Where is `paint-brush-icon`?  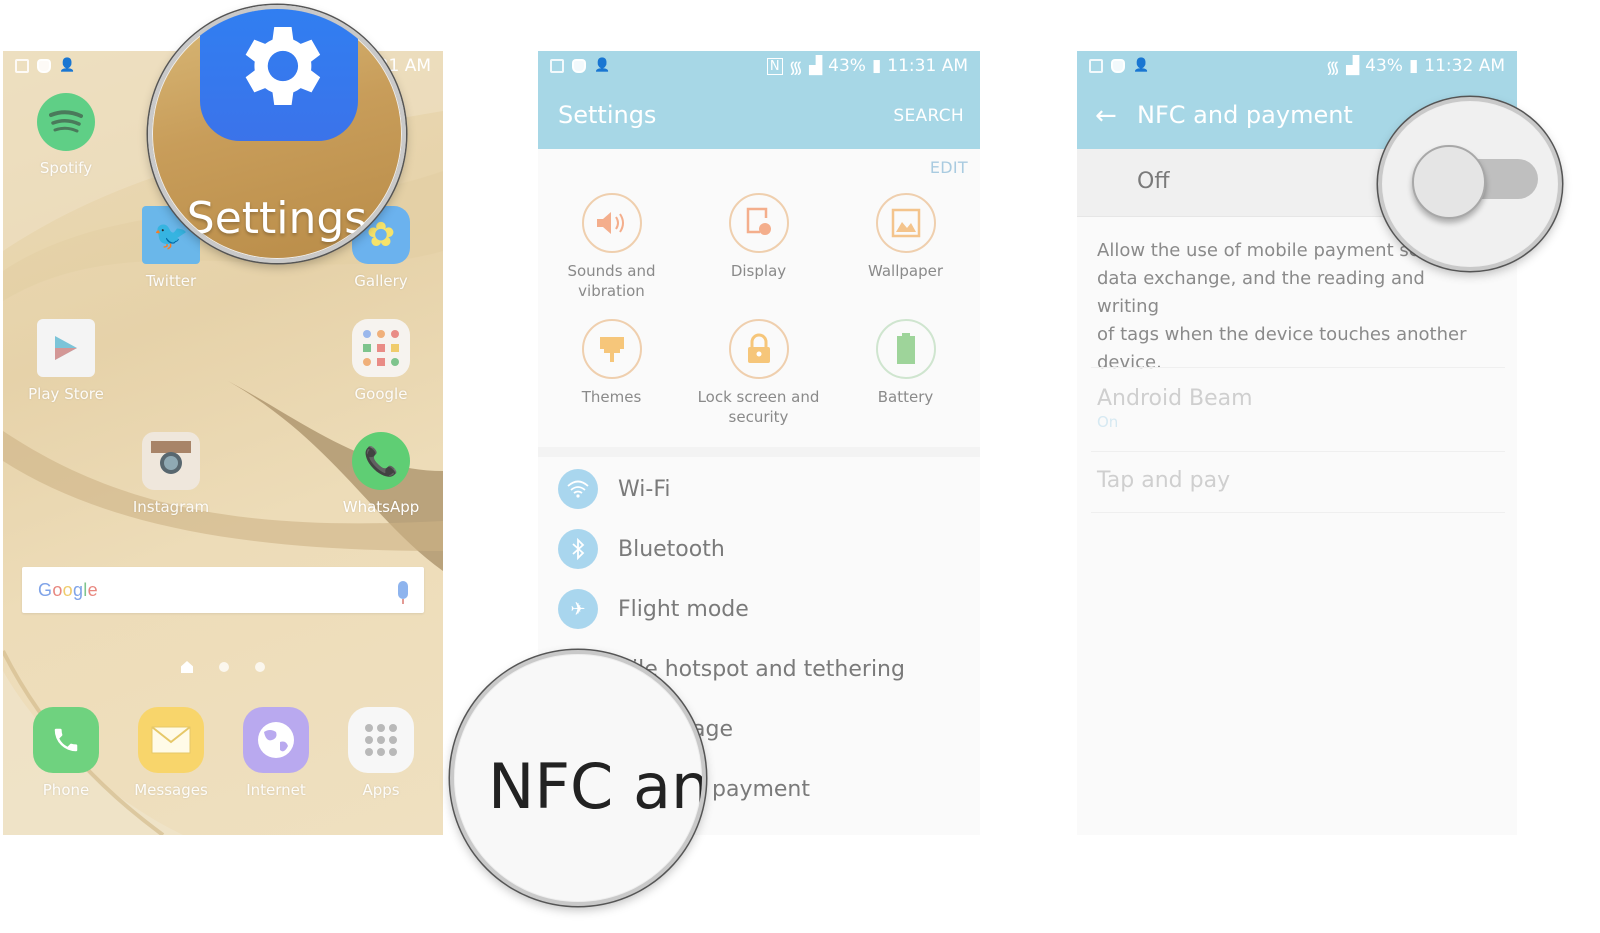 paint-brush-icon is located at coordinates (611, 349).